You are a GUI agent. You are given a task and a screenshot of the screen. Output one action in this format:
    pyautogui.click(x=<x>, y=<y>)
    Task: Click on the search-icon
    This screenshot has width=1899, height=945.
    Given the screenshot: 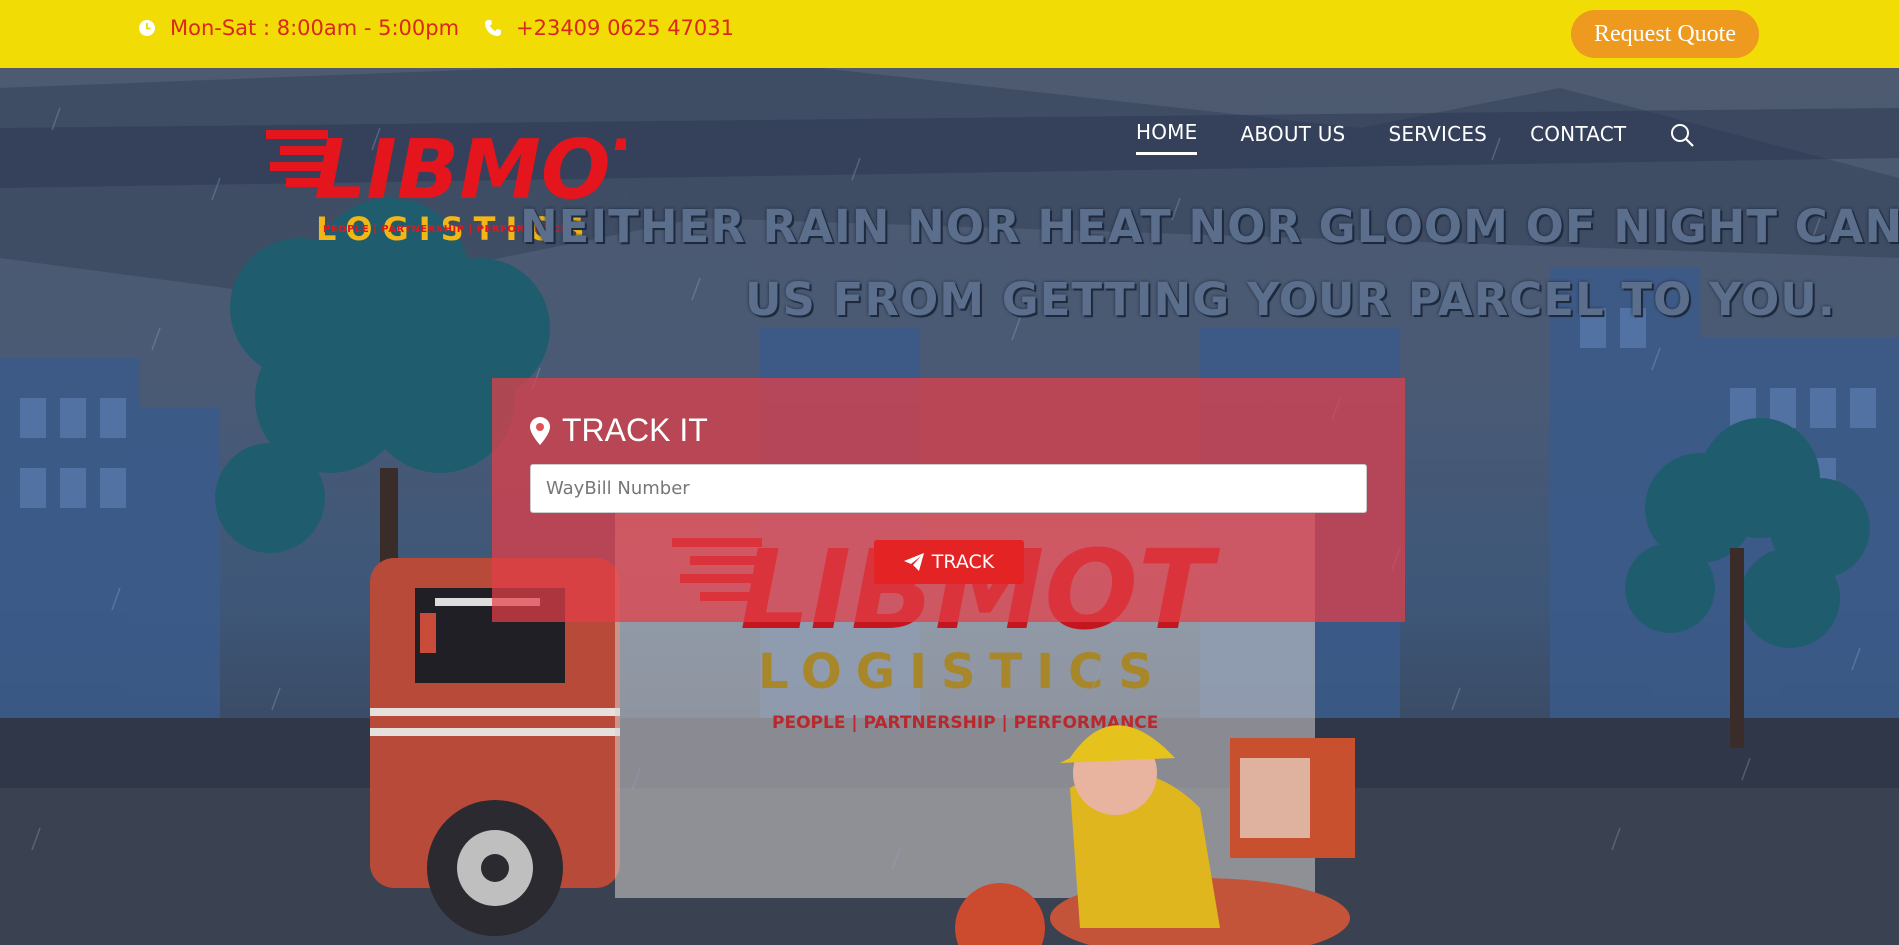 What is the action you would take?
    pyautogui.click(x=1682, y=135)
    